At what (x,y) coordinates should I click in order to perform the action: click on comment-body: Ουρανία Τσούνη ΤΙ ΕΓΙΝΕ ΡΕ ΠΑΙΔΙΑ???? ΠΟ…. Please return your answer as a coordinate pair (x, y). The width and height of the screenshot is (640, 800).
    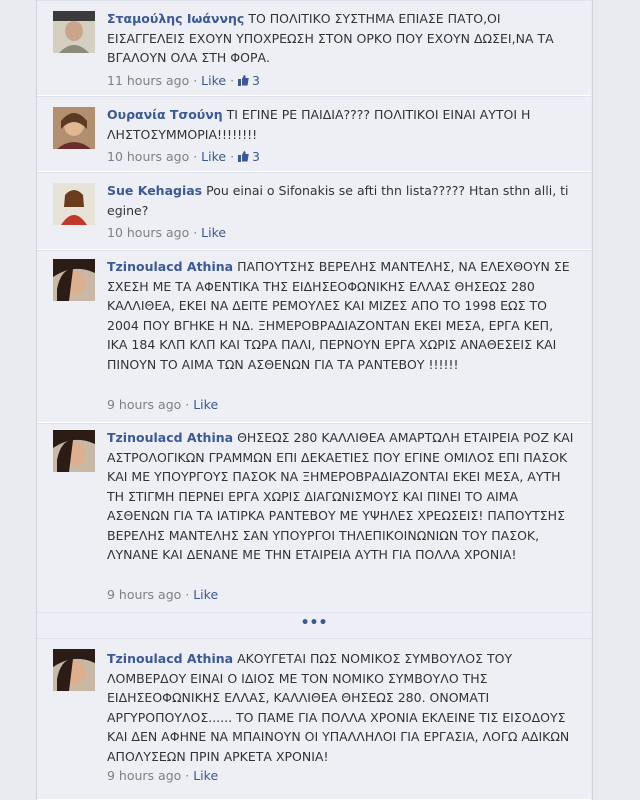
    Looking at the image, I should click on (342, 124).